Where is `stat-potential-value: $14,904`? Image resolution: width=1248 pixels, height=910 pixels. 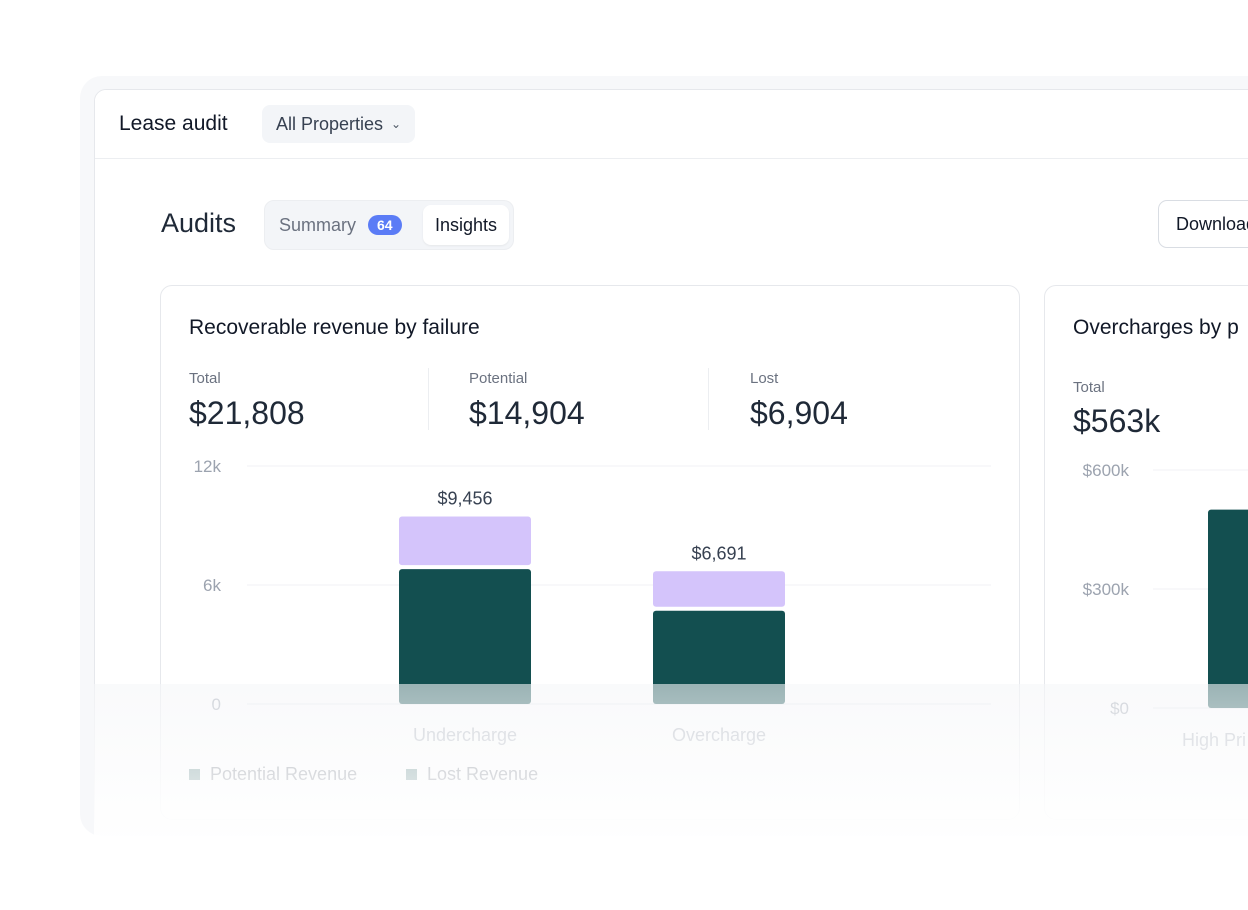
stat-potential-value: $14,904 is located at coordinates (527, 413).